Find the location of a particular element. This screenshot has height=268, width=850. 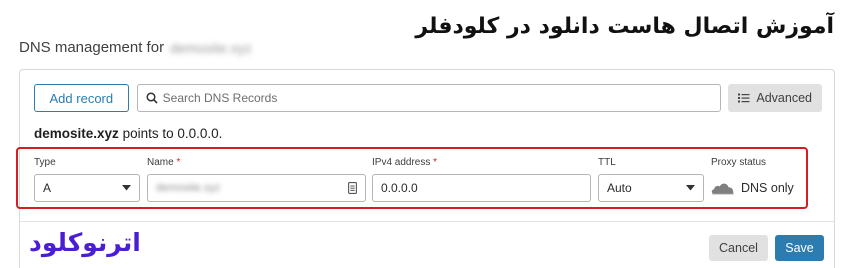

ipv4-value: 0.0.0.0 is located at coordinates (399, 188).